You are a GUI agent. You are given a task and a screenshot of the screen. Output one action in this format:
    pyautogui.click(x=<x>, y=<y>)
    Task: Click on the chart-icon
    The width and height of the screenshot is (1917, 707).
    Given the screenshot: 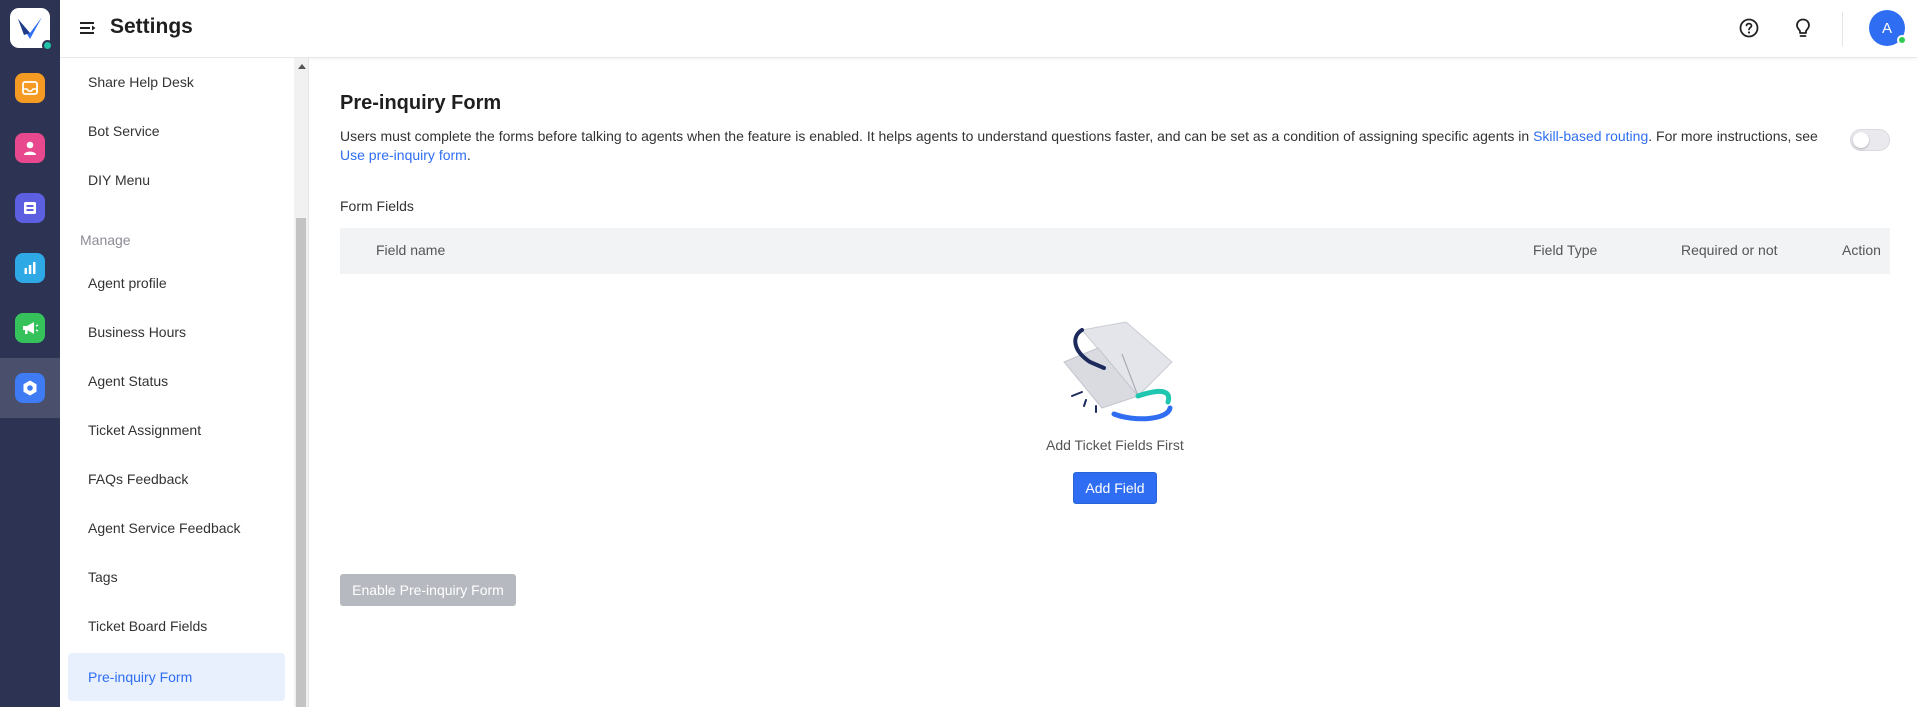 What is the action you would take?
    pyautogui.click(x=30, y=268)
    